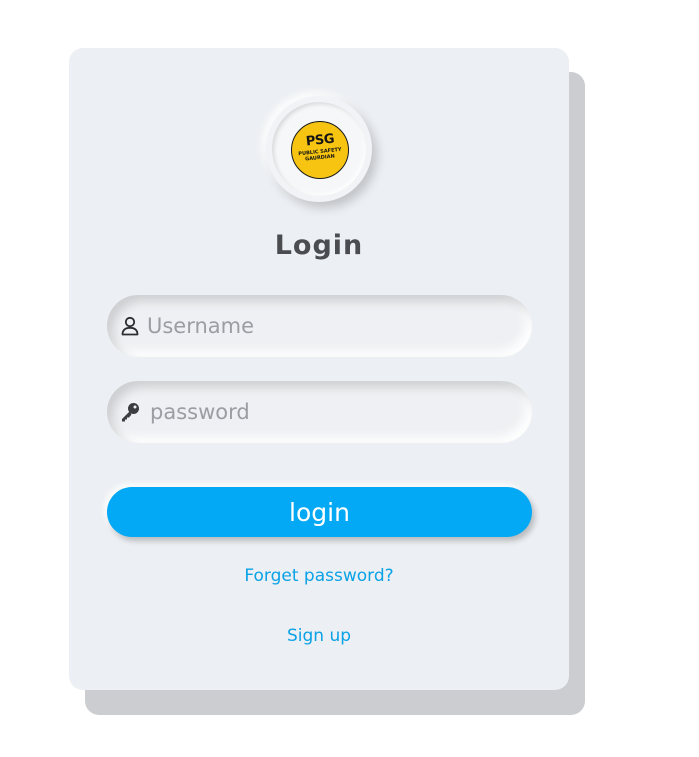  Describe the element at coordinates (332, 326) in the screenshot. I see `username-input` at that location.